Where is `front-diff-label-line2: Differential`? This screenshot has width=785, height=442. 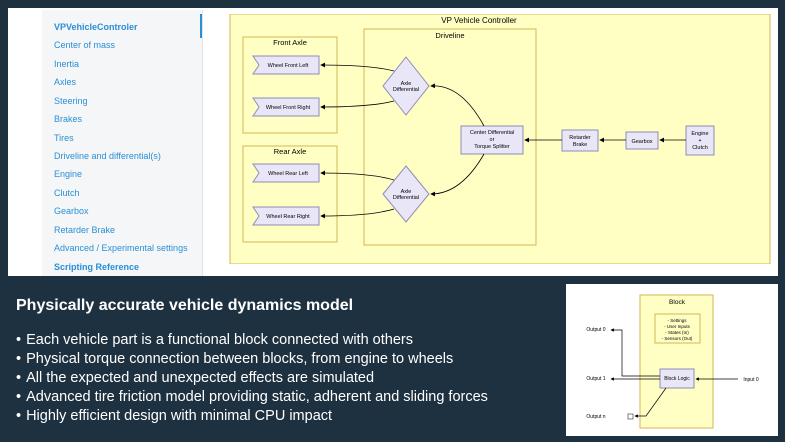
front-diff-label-line2: Differential is located at coordinates (406, 90).